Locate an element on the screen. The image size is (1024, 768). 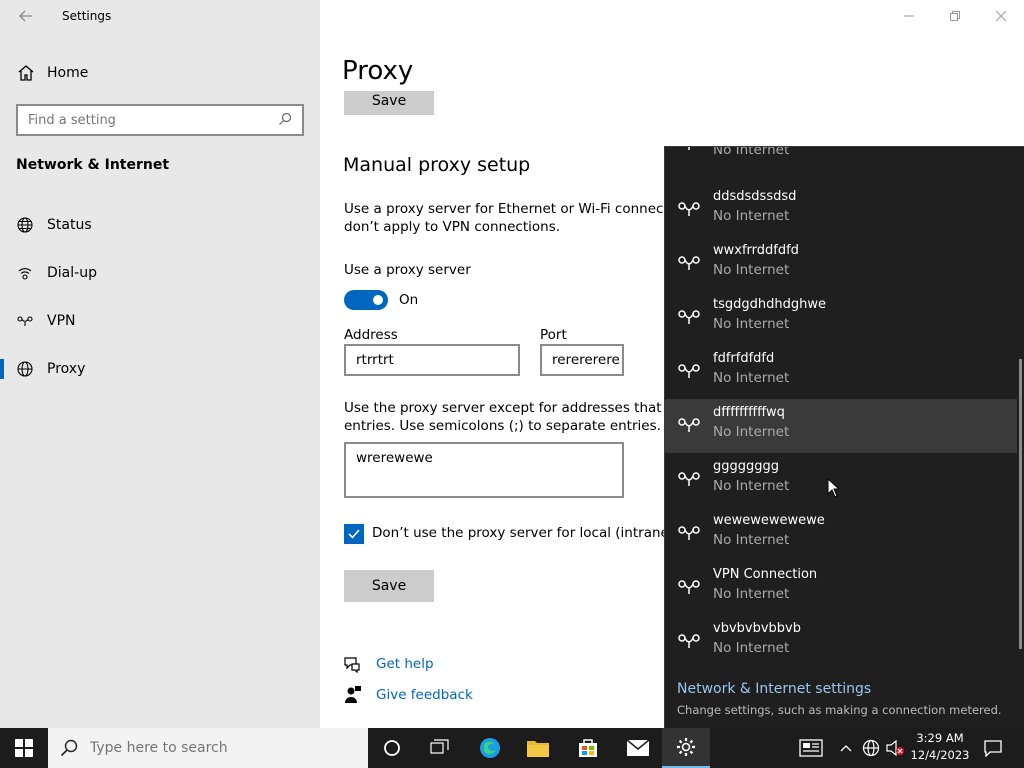
vpn-icon is located at coordinates (25, 321).